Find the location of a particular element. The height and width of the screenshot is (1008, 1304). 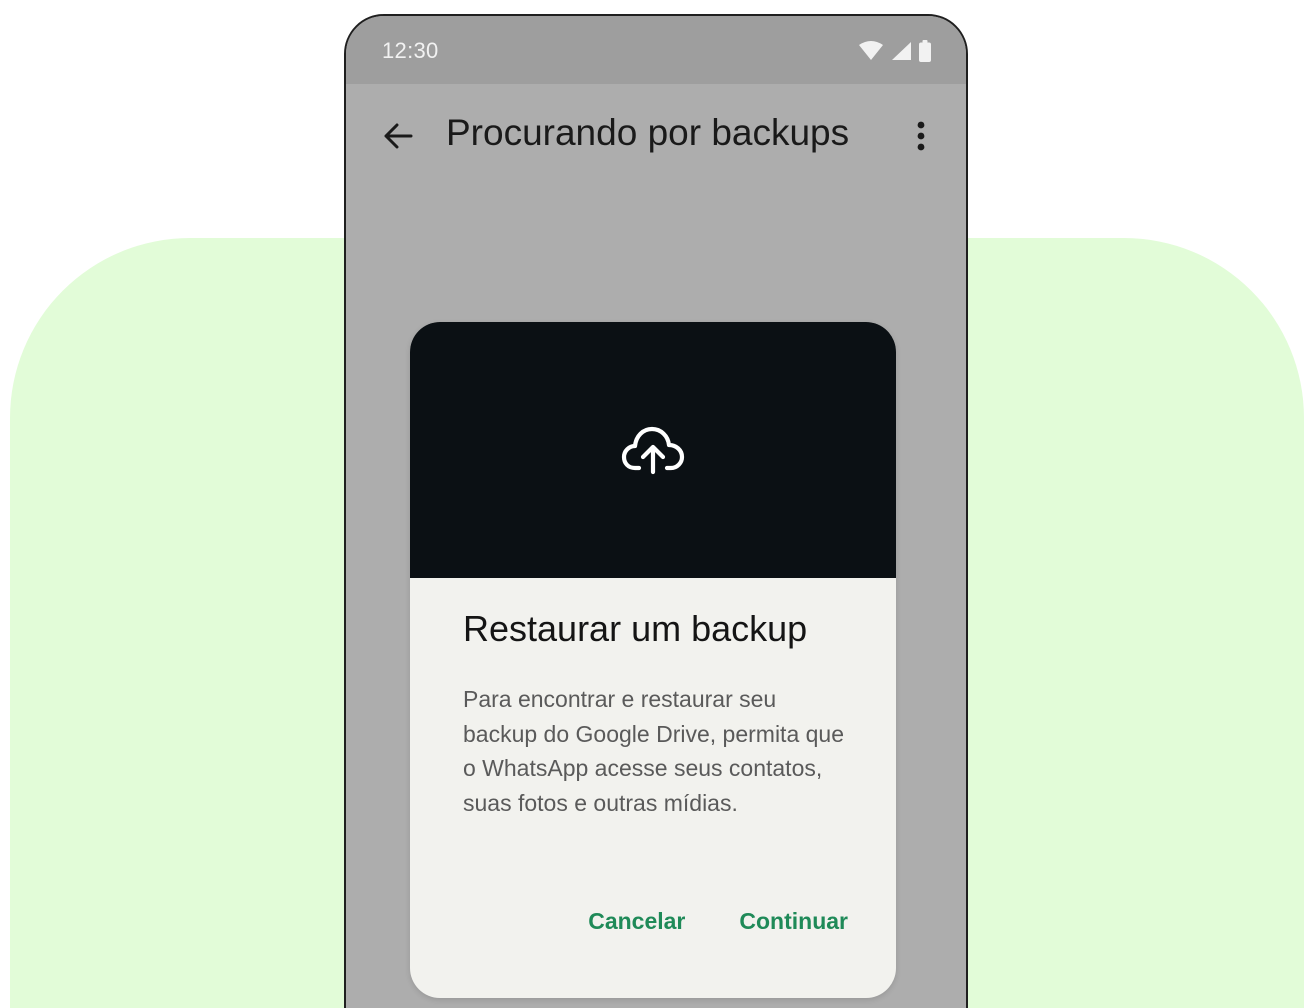

cell-signal-icon is located at coordinates (901, 51).